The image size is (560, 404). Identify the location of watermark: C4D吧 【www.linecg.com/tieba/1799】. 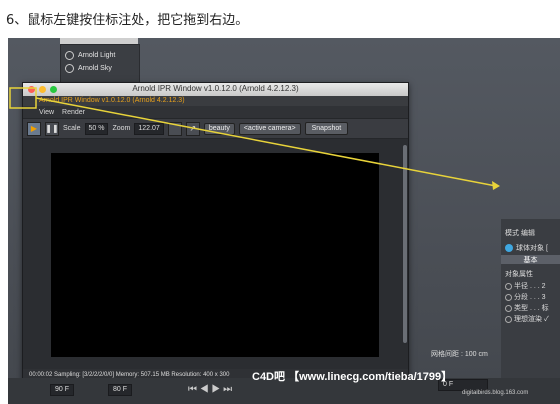
(352, 376).